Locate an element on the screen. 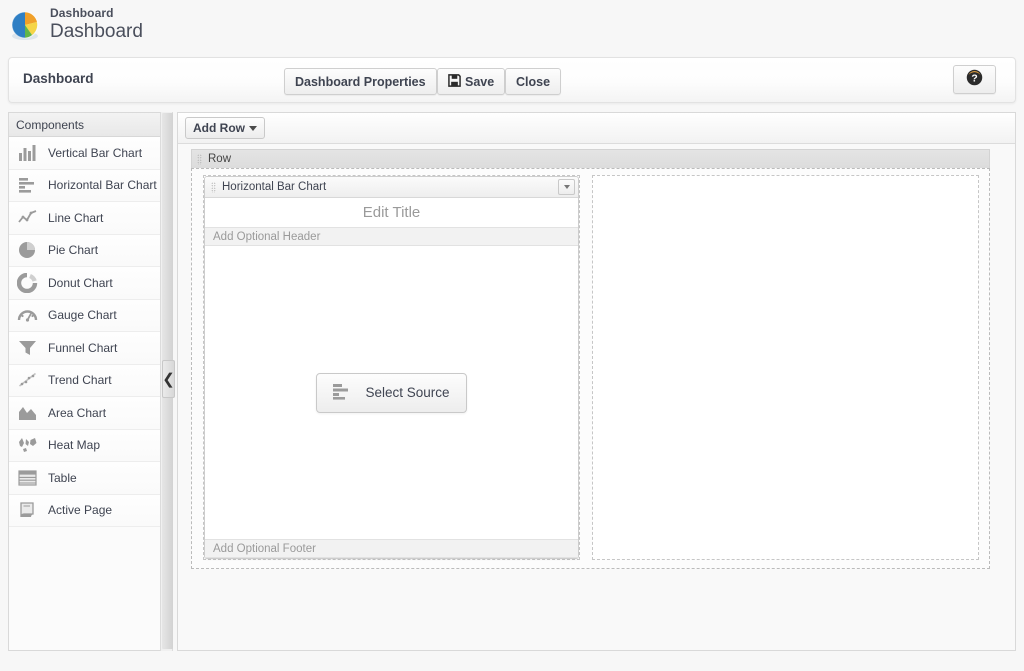  sidebar-item-pie-chart: Pie Chart is located at coordinates (90, 250).